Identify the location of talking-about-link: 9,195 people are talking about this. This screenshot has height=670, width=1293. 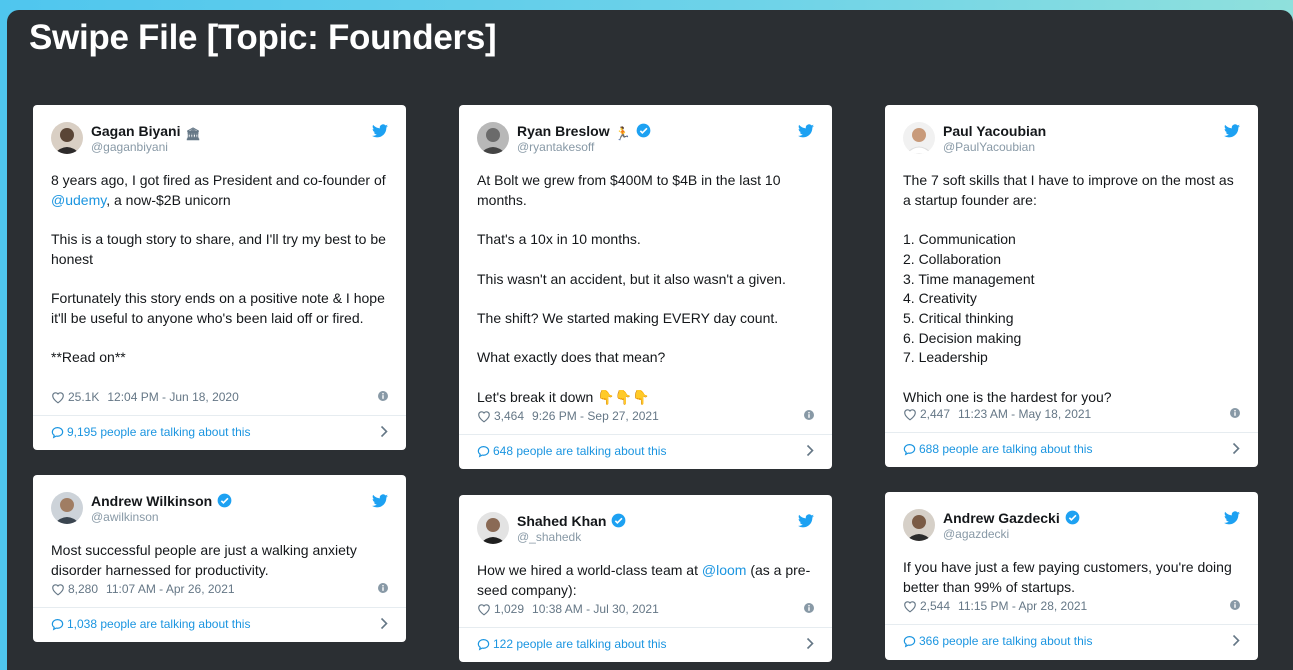
(219, 434).